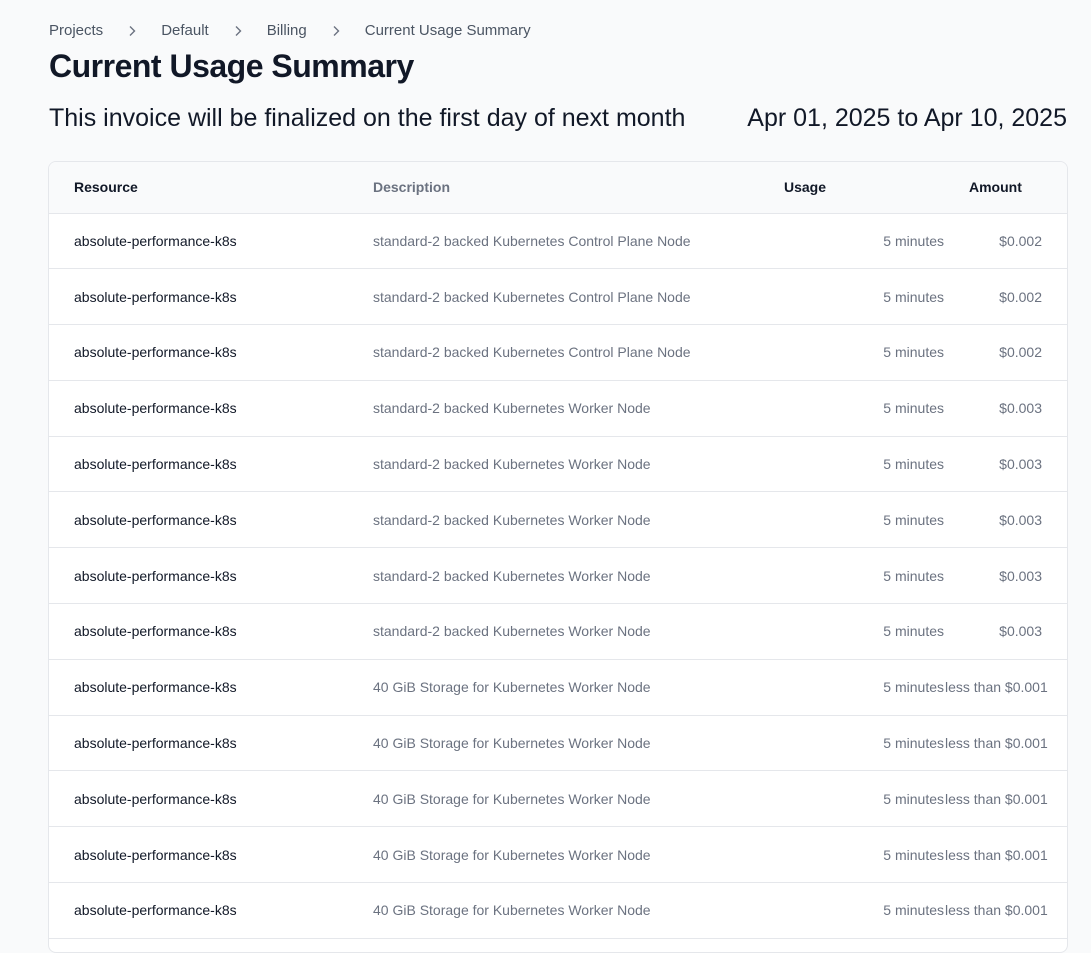 The width and height of the screenshot is (1091, 953). What do you see at coordinates (210, 188) in the screenshot?
I see `header-resource: Resource` at bounding box center [210, 188].